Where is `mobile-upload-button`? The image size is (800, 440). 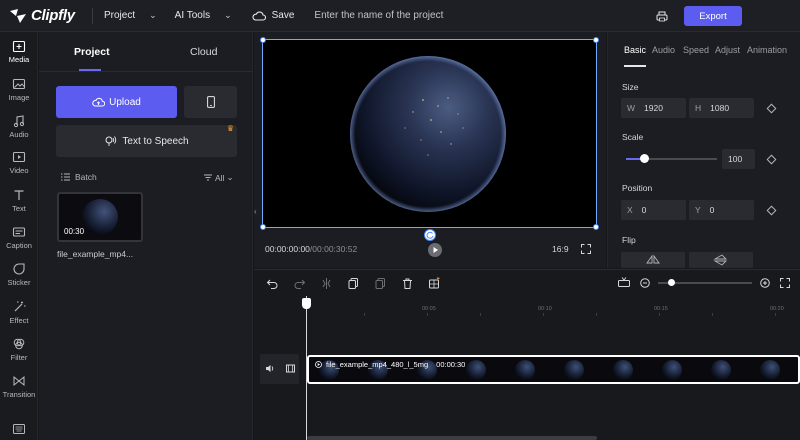
mobile-upload-button is located at coordinates (210, 102).